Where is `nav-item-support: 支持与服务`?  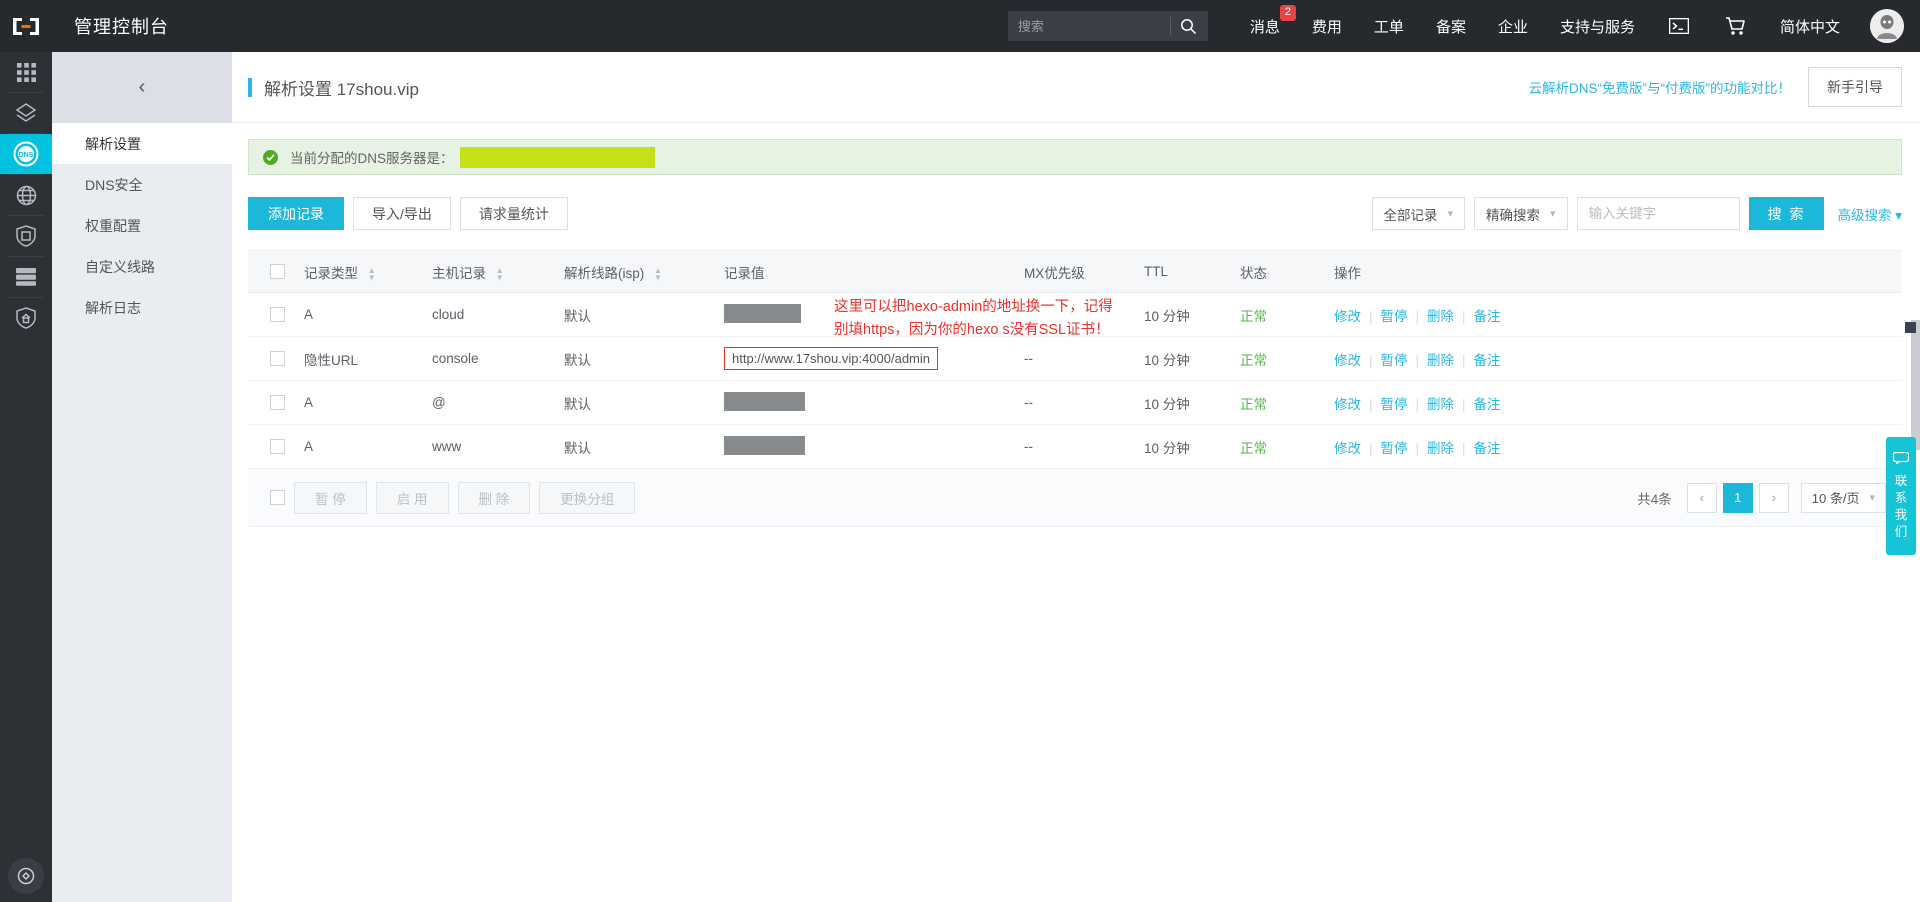 nav-item-support: 支持与服务 is located at coordinates (1597, 26).